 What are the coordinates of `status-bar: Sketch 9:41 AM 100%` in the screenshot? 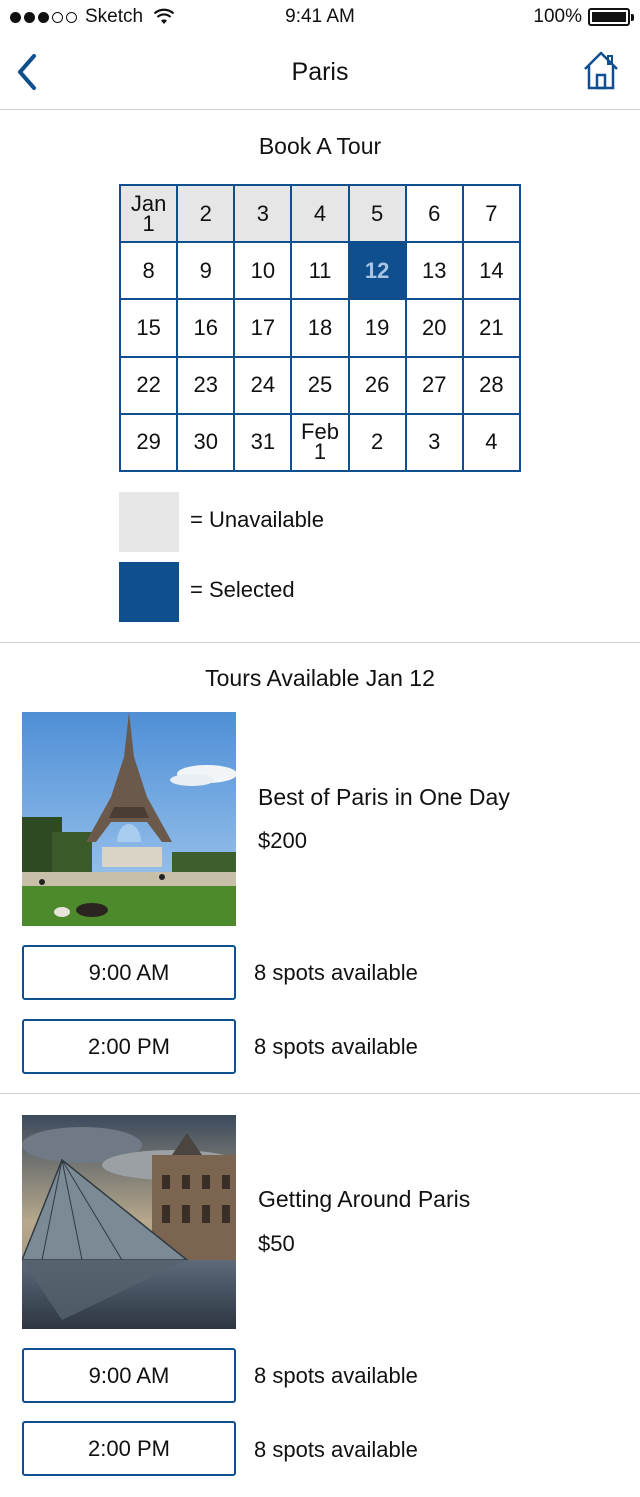 It's located at (320, 18).